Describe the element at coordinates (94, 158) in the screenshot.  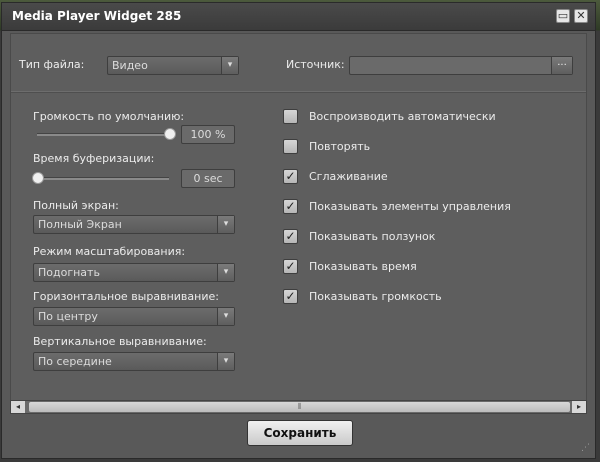
I see `buffer-label: Время буферизации:` at that location.